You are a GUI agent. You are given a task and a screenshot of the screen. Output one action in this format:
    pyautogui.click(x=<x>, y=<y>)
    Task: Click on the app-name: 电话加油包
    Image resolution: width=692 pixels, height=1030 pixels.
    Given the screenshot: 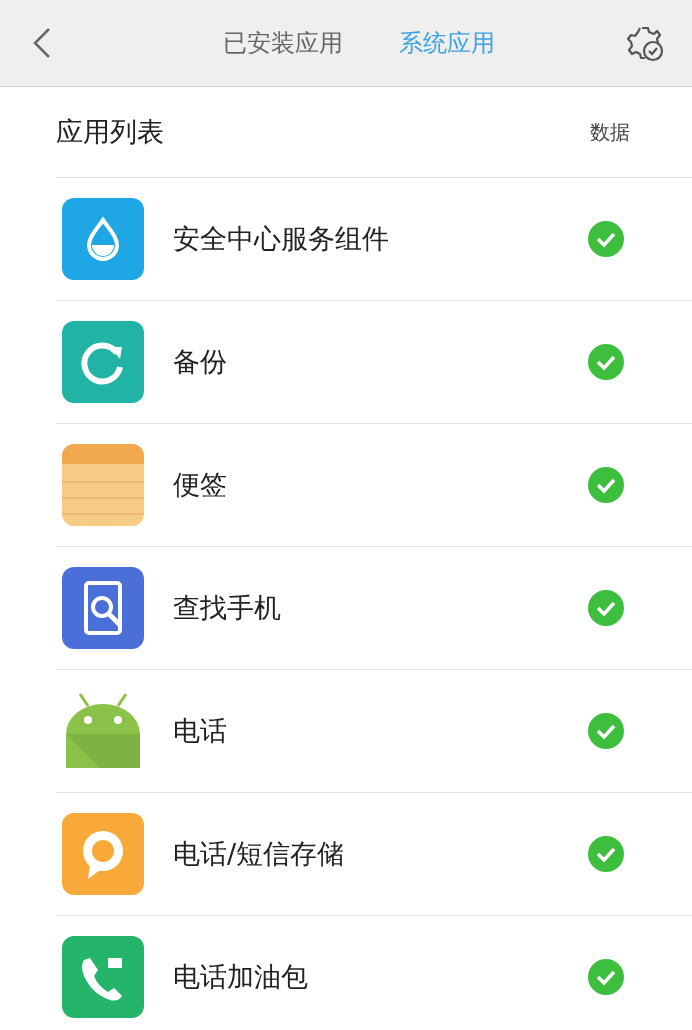 What is the action you would take?
    pyautogui.click(x=241, y=977)
    